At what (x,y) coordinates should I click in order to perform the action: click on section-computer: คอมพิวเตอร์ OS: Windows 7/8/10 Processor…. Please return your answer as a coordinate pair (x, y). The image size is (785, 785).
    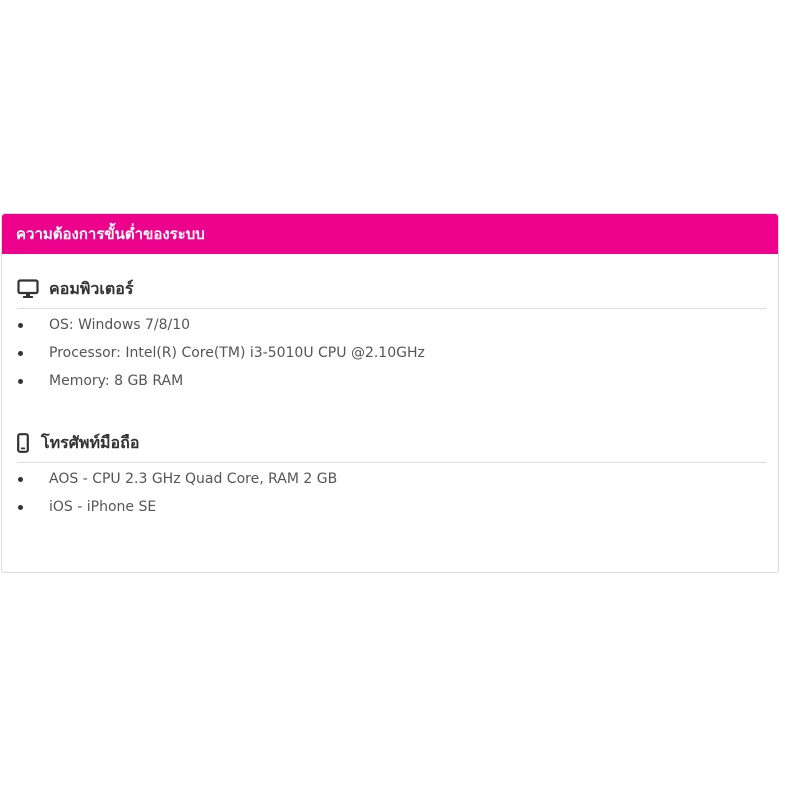
    Looking at the image, I should click on (391, 334).